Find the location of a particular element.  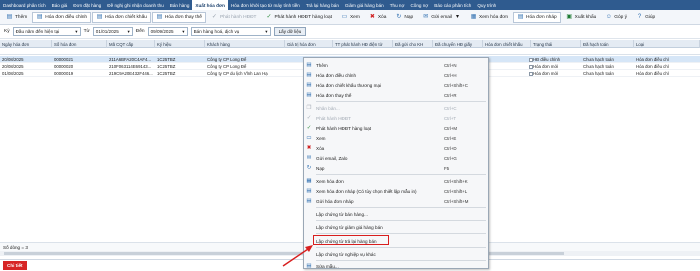

refresh-icon: ↻ is located at coordinates (399, 17).